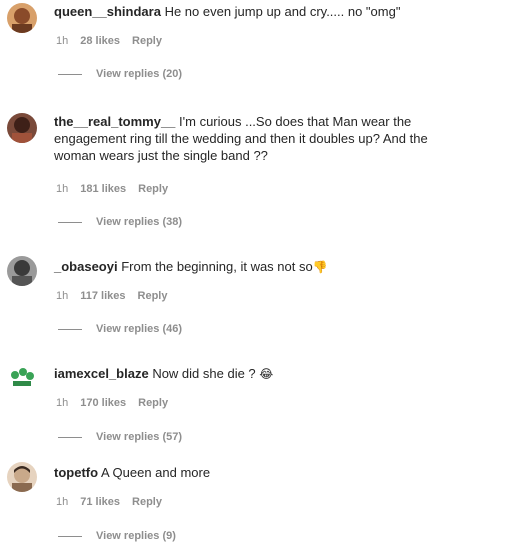 This screenshot has width=514, height=542. I want to click on comment-meta: 1h 28 likes Reply, so click(109, 41).